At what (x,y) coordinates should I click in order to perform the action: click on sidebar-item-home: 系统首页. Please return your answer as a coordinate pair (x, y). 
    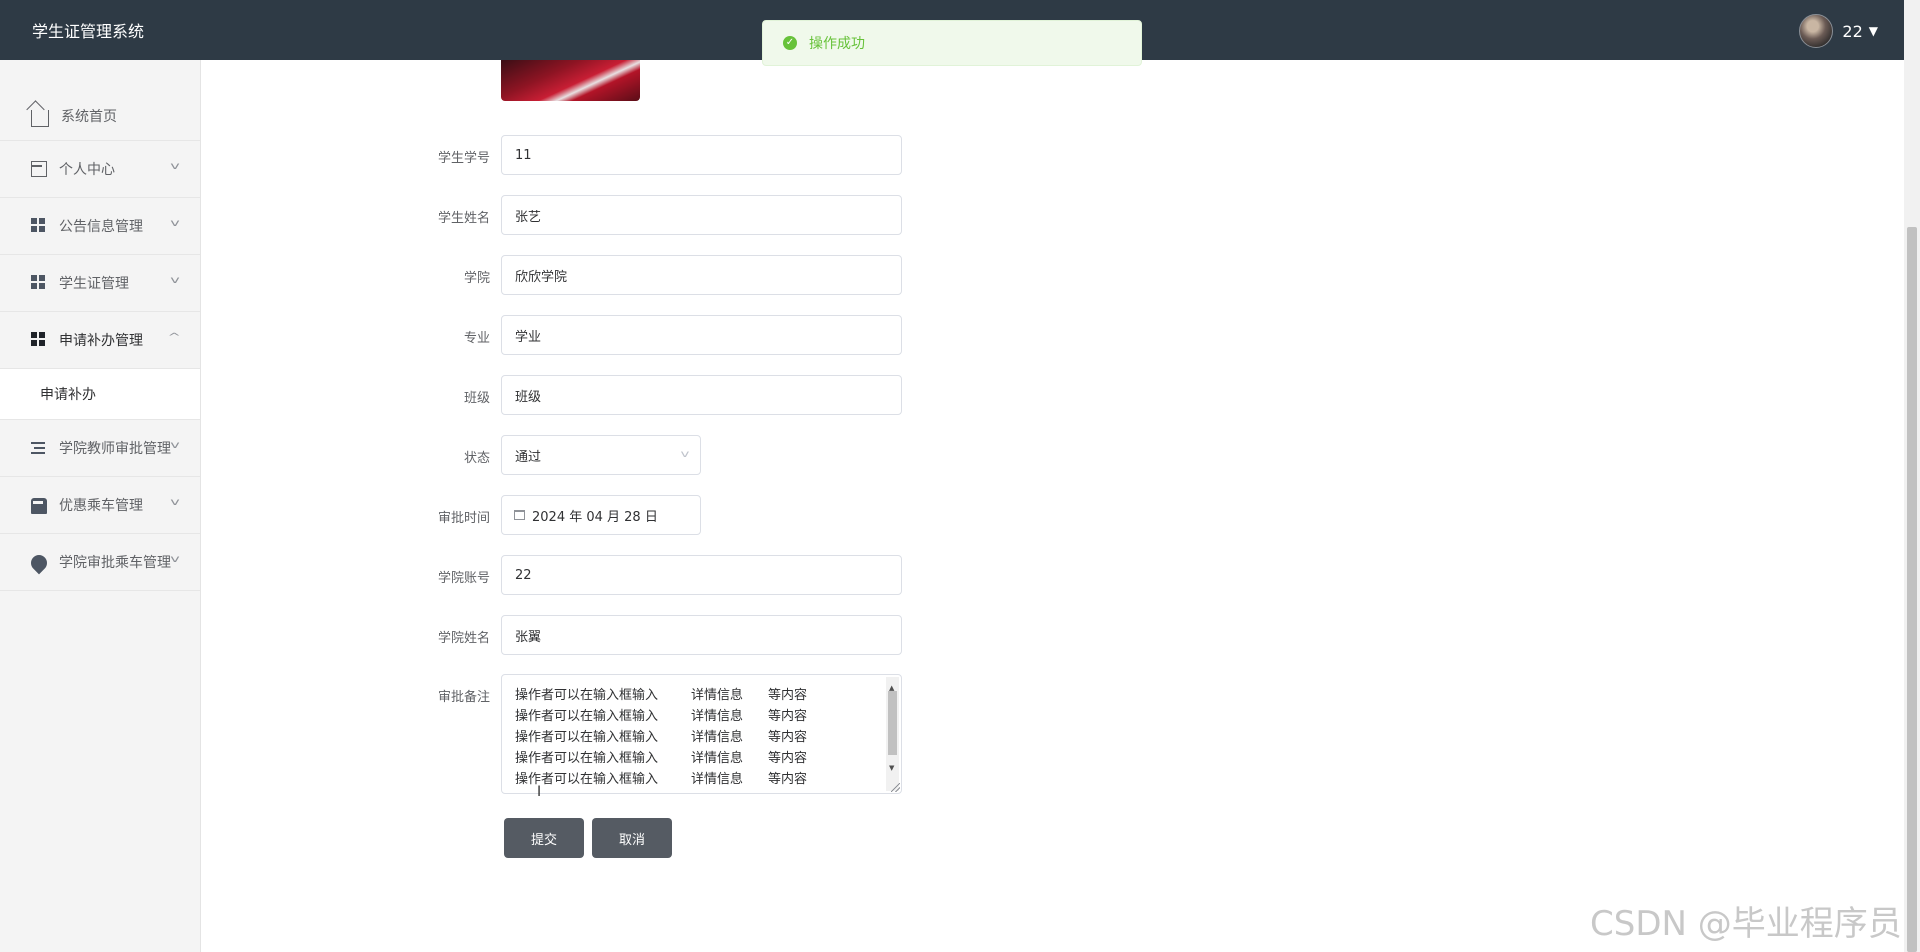
    Looking at the image, I should click on (100, 116).